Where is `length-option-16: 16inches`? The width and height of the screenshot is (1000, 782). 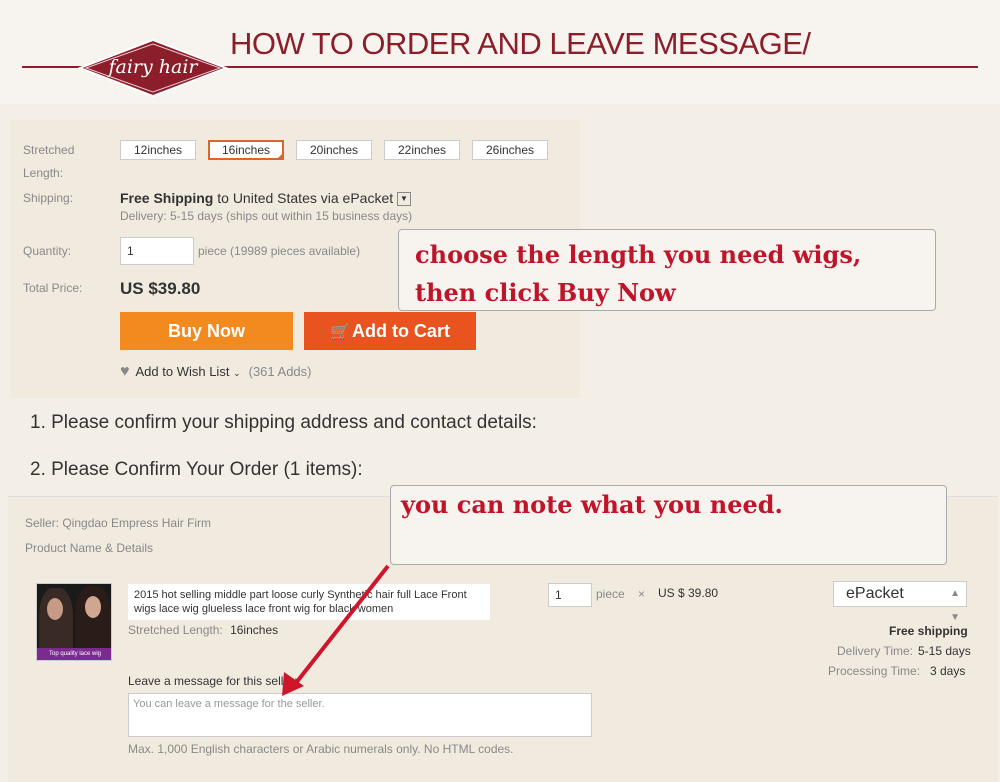
length-option-16: 16inches is located at coordinates (246, 150).